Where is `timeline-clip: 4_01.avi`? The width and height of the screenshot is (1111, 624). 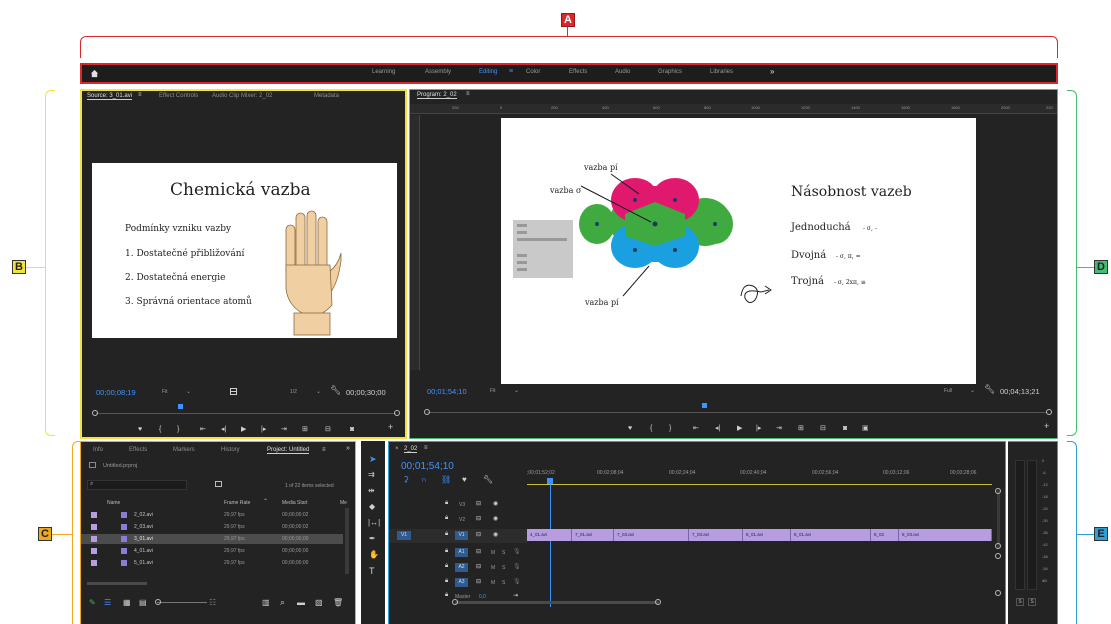 timeline-clip: 4_01.avi is located at coordinates (549, 535).